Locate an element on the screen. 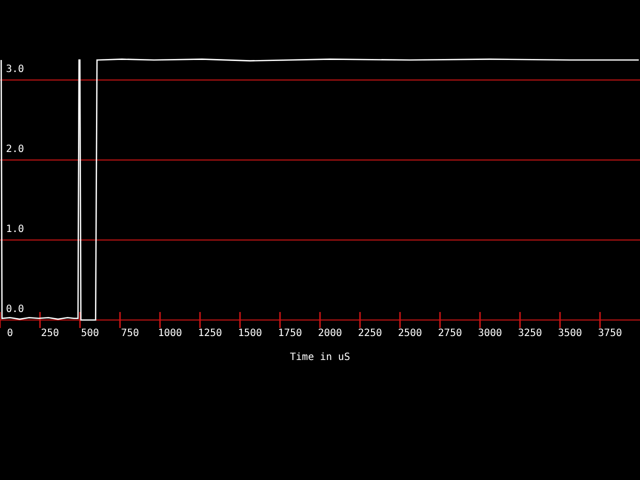  x-tick-label: 3000 is located at coordinates (490, 333).